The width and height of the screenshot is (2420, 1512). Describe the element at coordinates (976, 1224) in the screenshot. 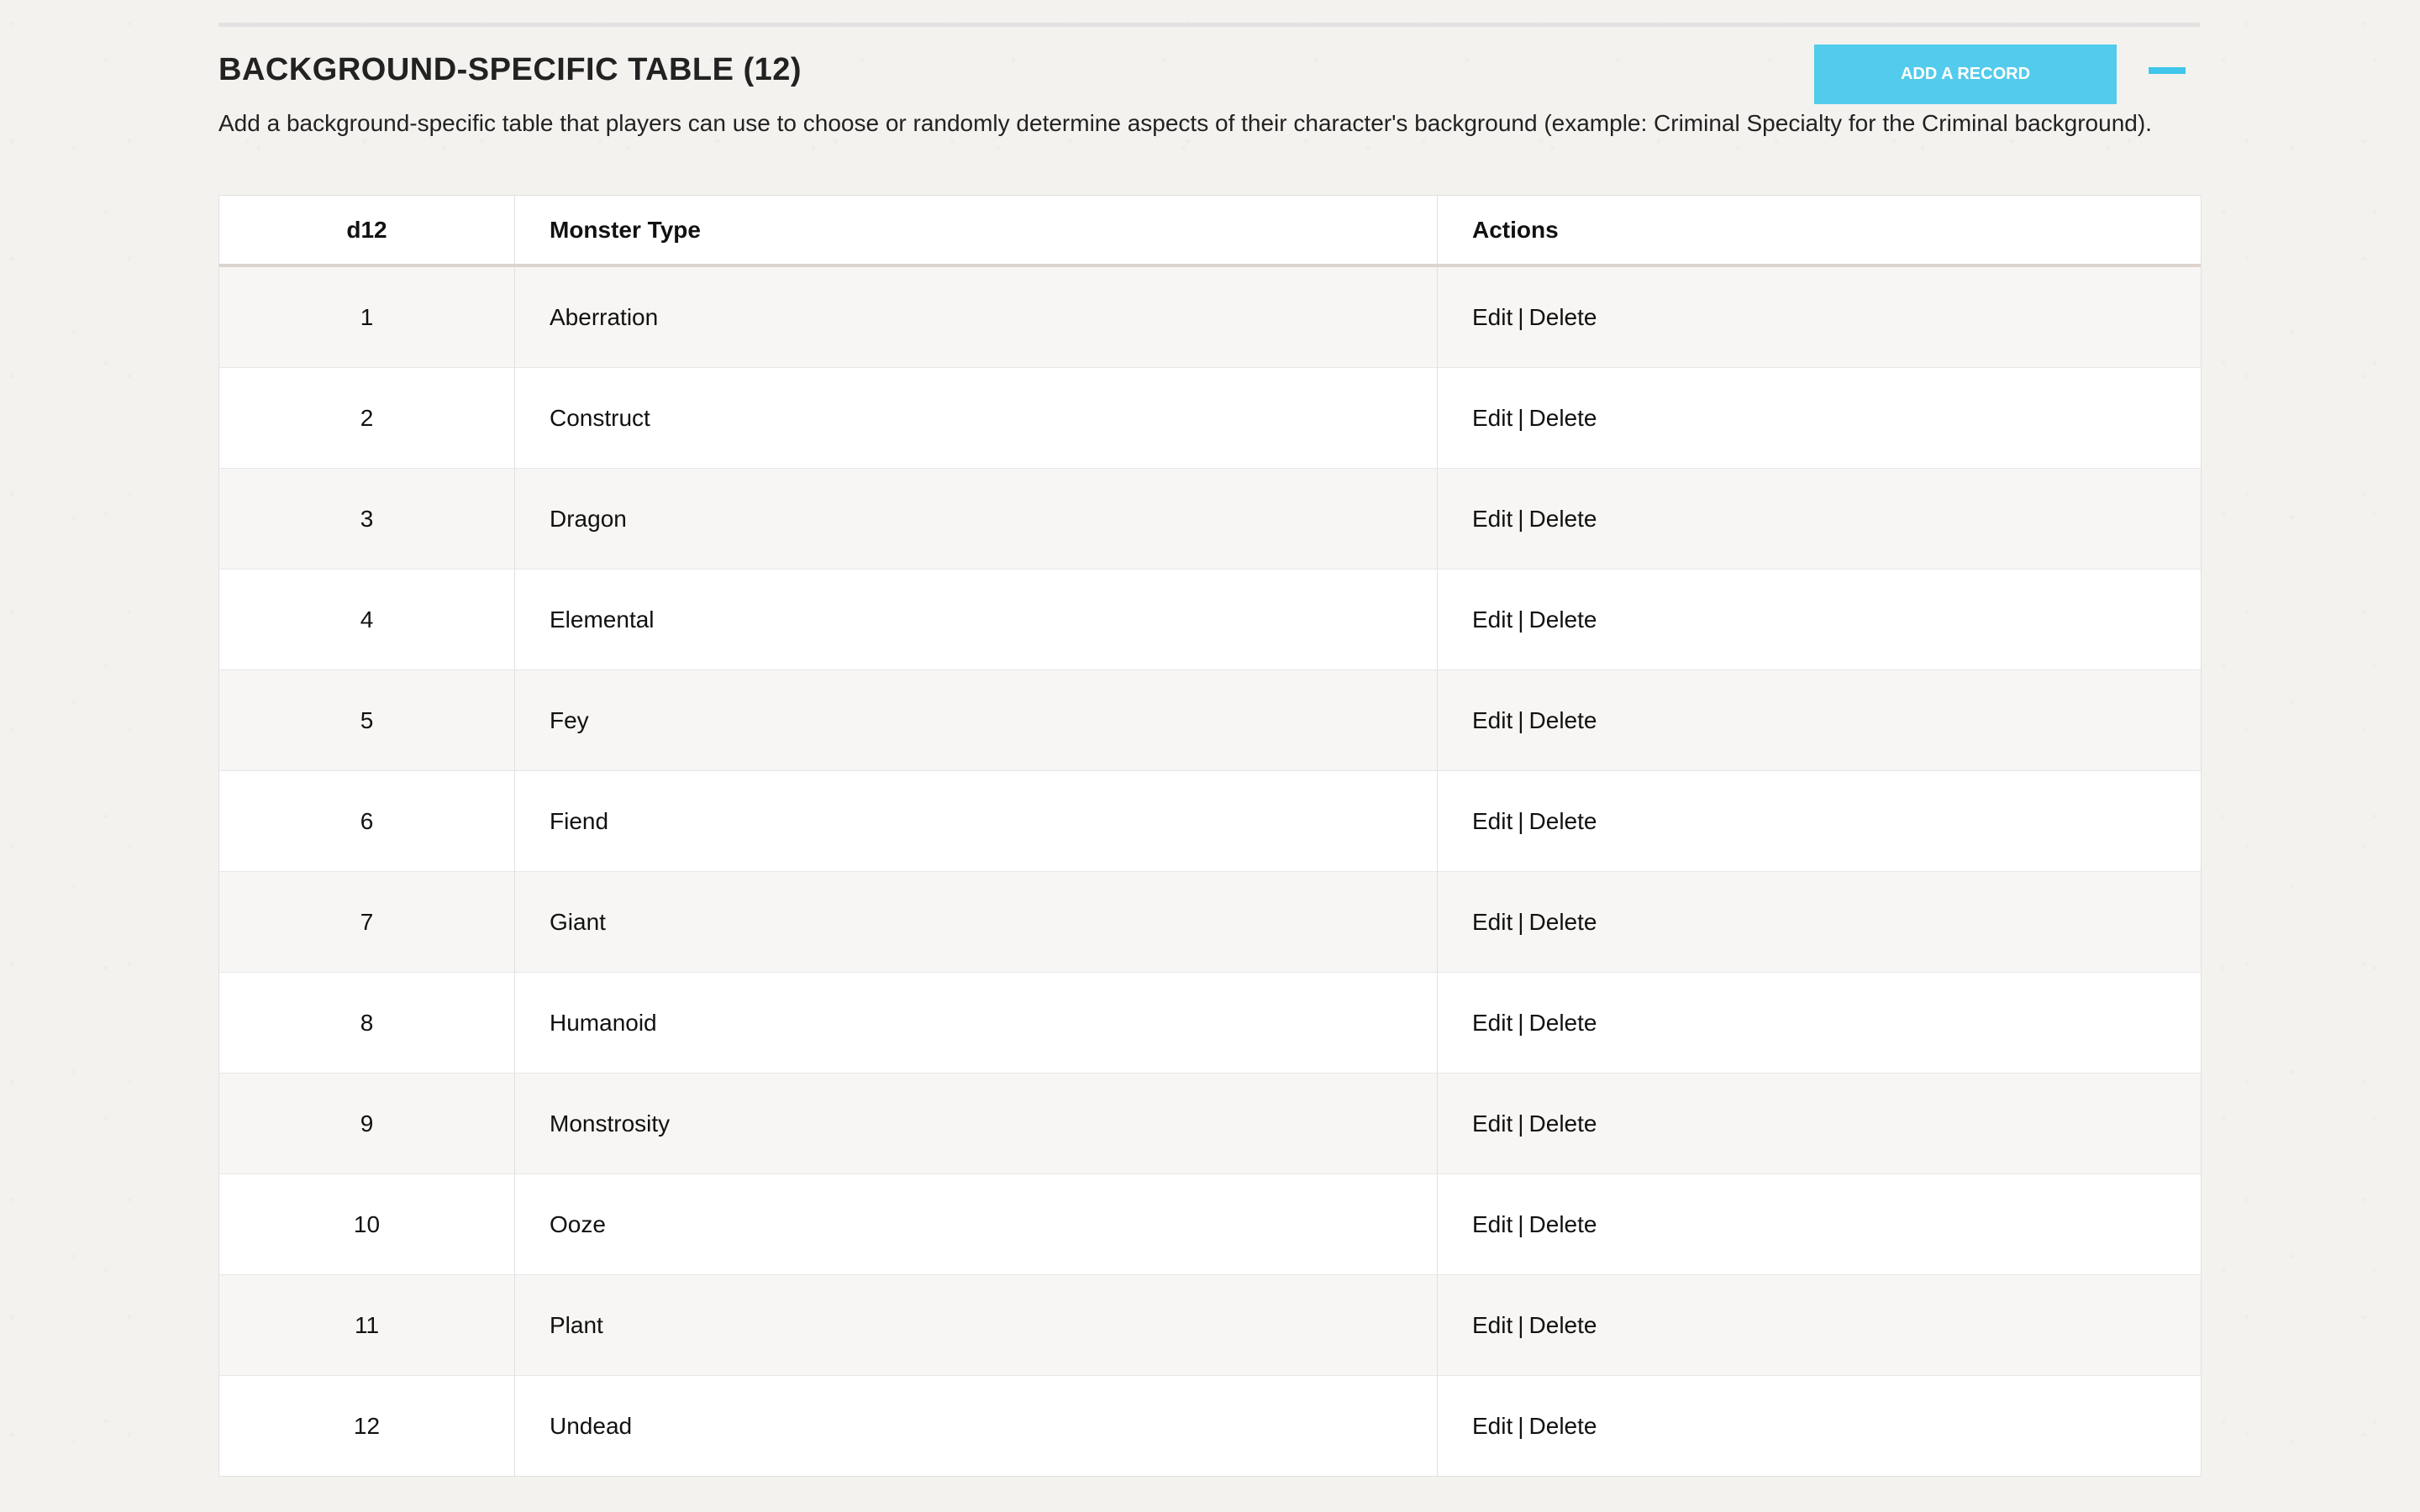

I see `monster-type-cell: Ooze` at that location.